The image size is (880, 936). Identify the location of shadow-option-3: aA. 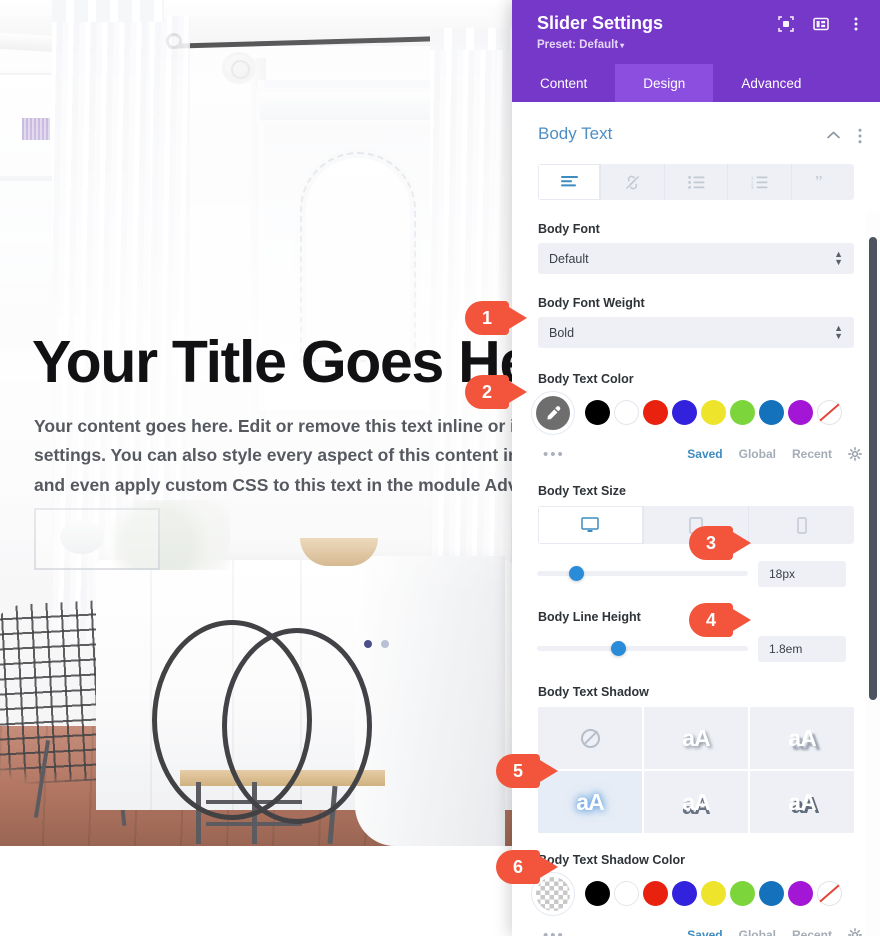
(802, 738).